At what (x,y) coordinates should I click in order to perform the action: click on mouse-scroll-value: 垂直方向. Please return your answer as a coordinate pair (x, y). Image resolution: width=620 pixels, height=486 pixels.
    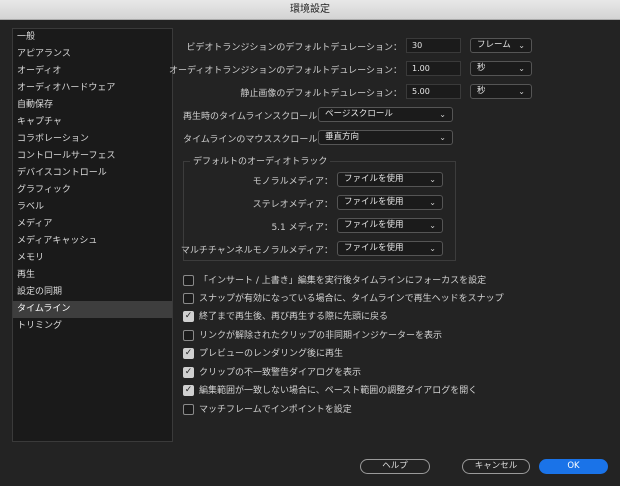
    Looking at the image, I should click on (342, 137).